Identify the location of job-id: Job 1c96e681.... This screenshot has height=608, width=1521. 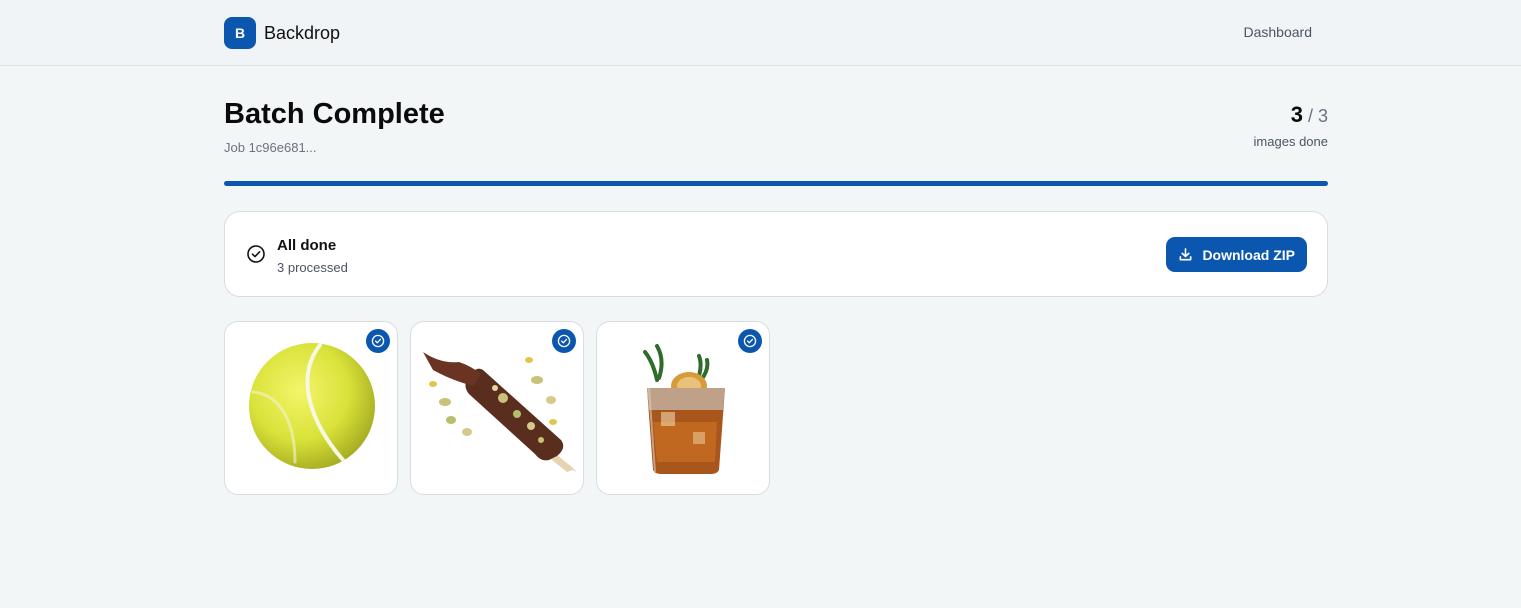
(270, 147).